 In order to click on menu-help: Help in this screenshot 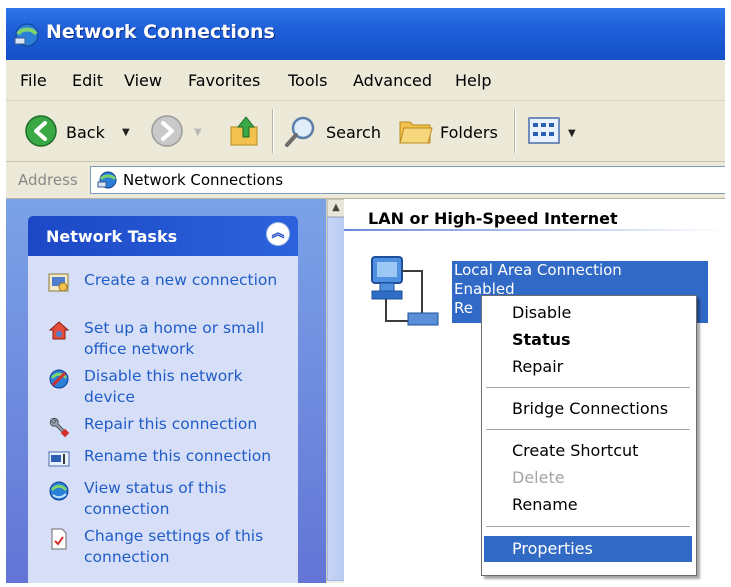, I will do `click(473, 80)`.